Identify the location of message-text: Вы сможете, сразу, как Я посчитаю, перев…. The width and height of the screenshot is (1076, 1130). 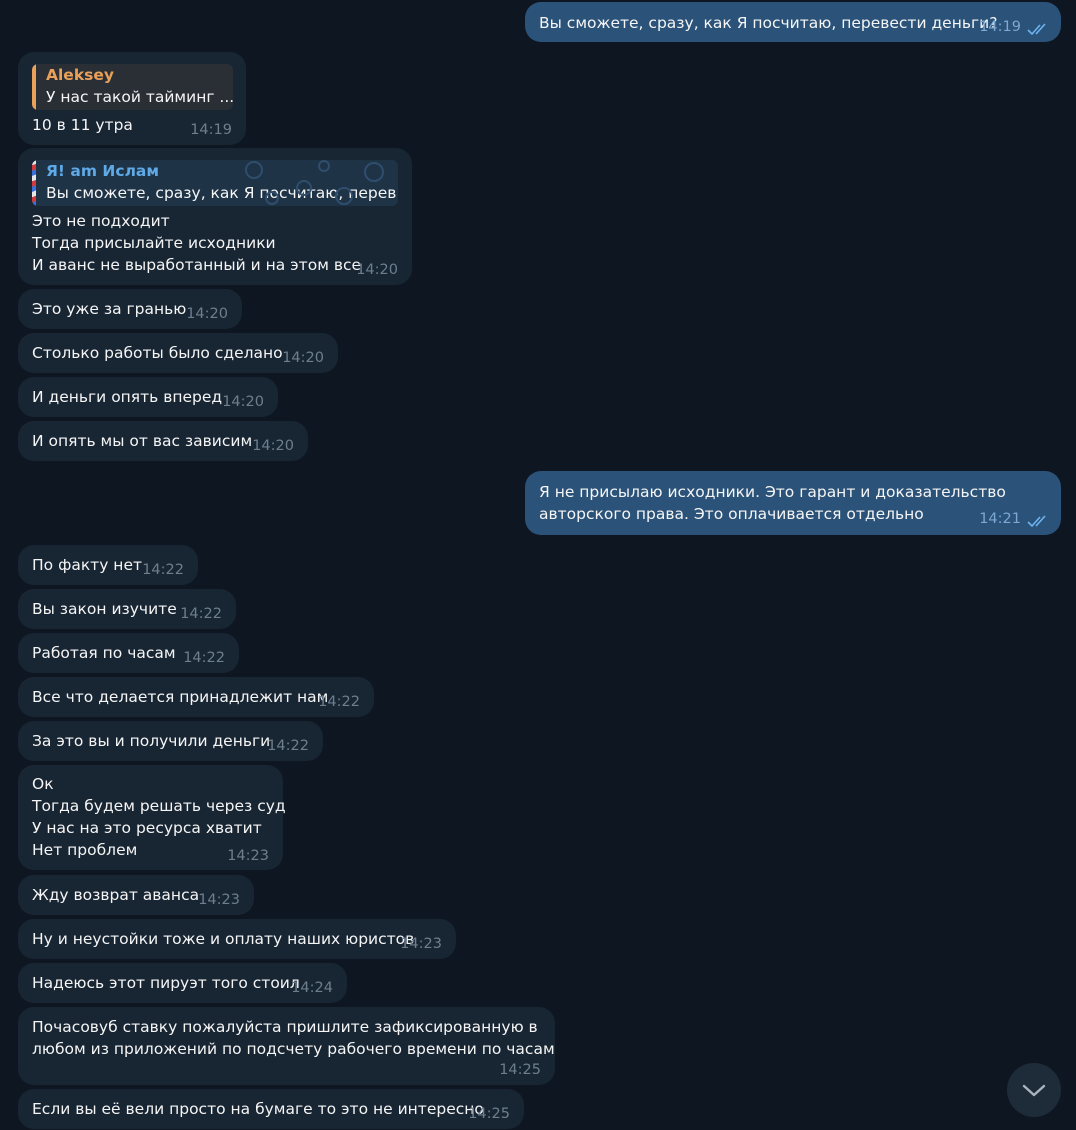
(768, 23).